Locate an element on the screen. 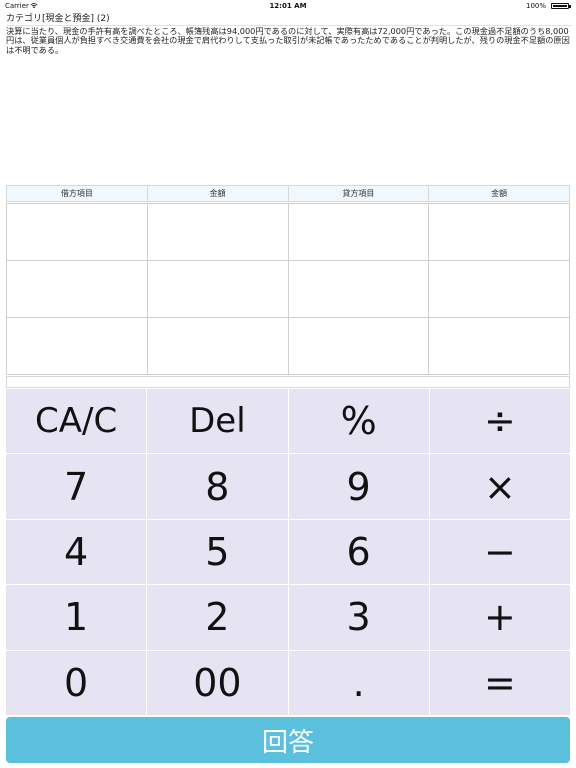  delete-button: Del is located at coordinates (217, 421).